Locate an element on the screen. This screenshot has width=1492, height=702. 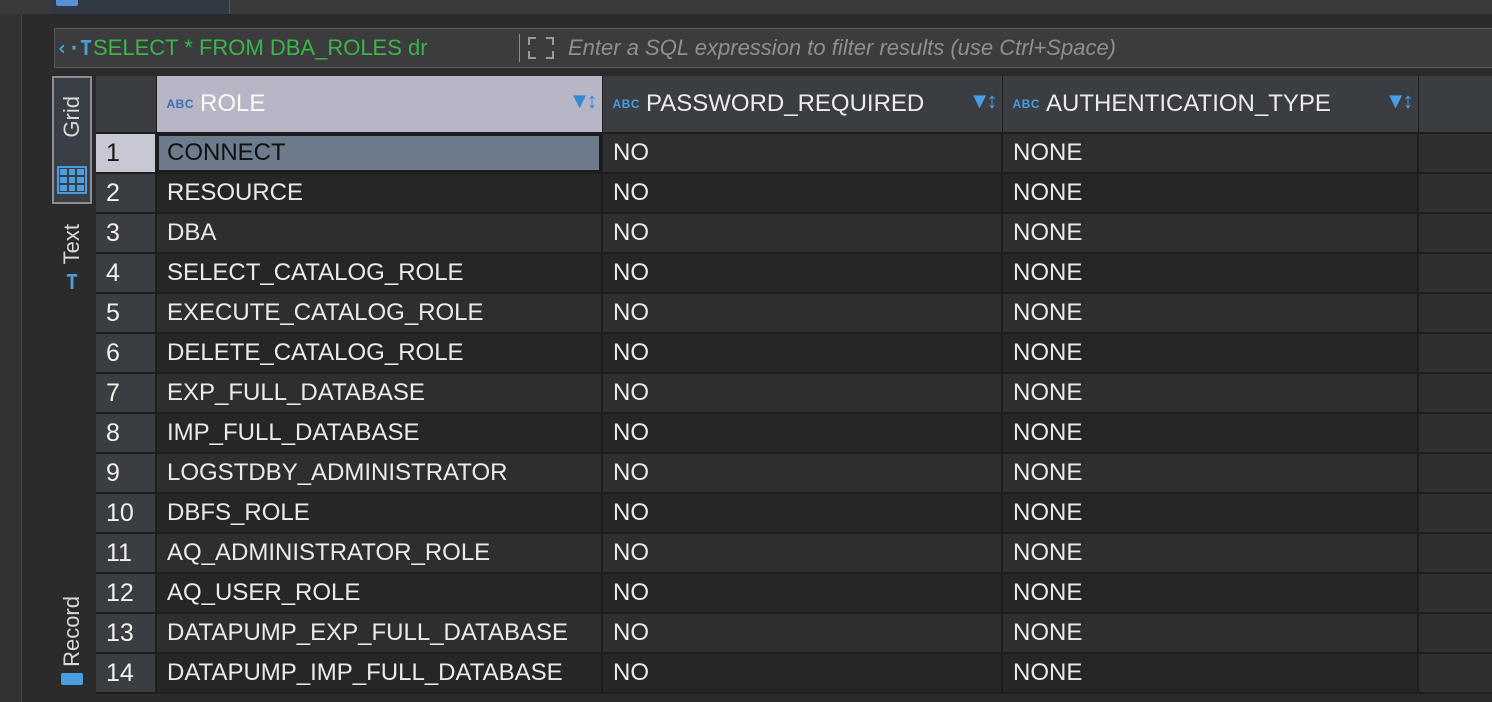
row-number: 3 is located at coordinates (126, 233).